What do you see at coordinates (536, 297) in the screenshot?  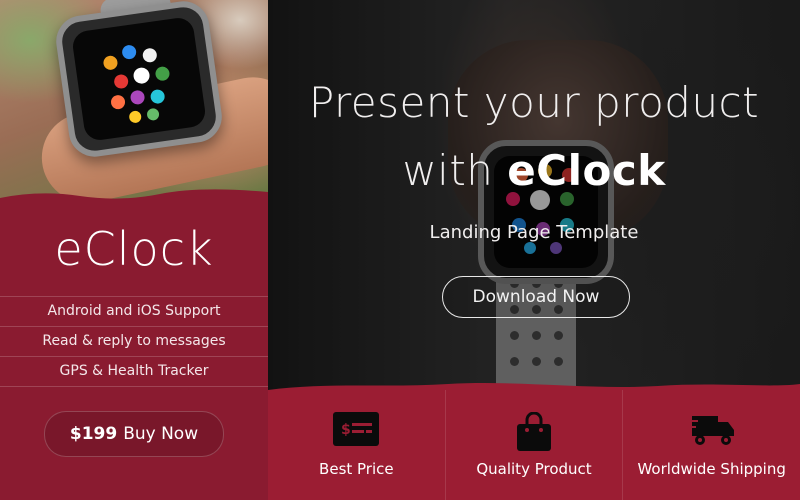 I see `download-now-button: Download Now` at bounding box center [536, 297].